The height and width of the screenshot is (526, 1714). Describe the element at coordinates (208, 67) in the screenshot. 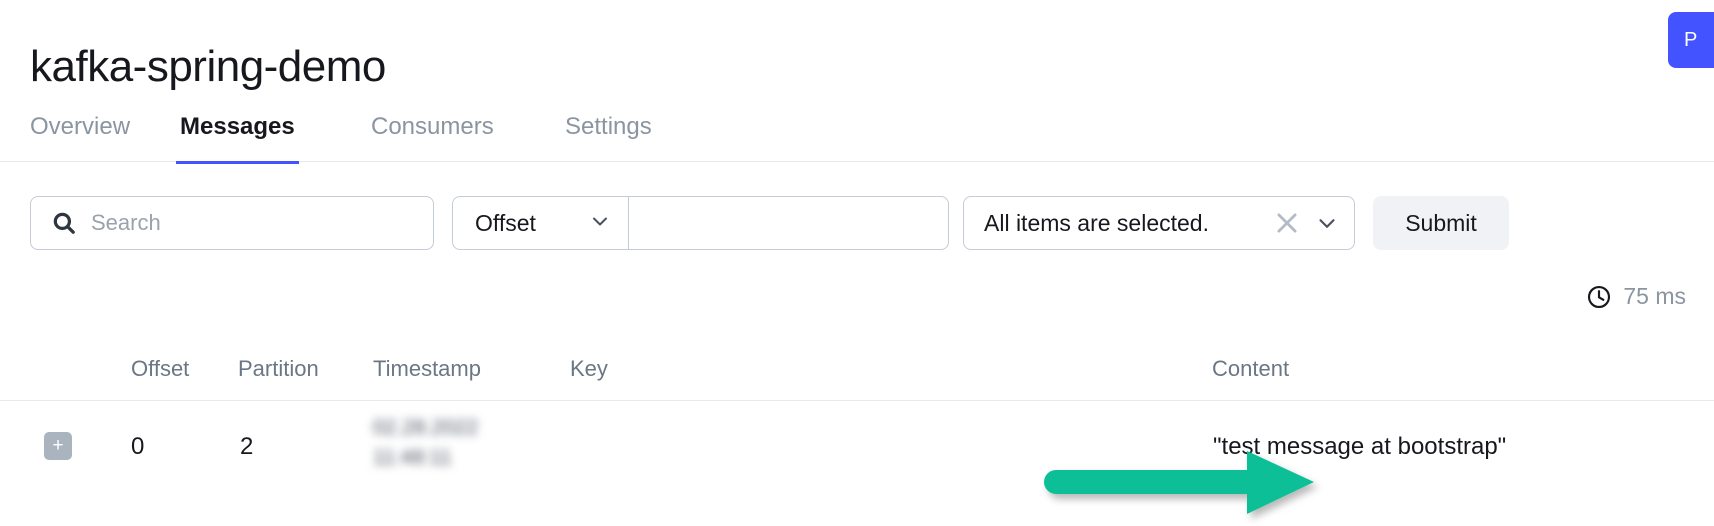

I see `page-title: kafka-spring-demo` at that location.